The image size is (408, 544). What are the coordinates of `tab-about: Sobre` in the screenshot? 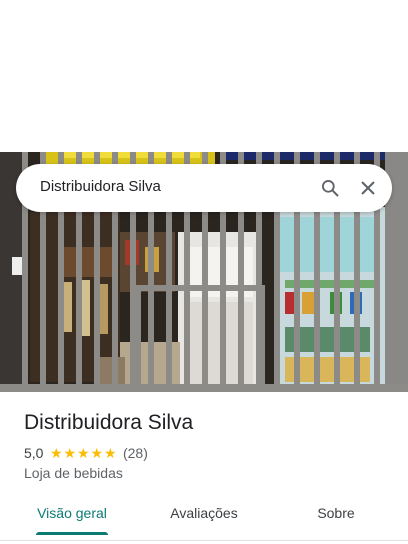 It's located at (336, 516).